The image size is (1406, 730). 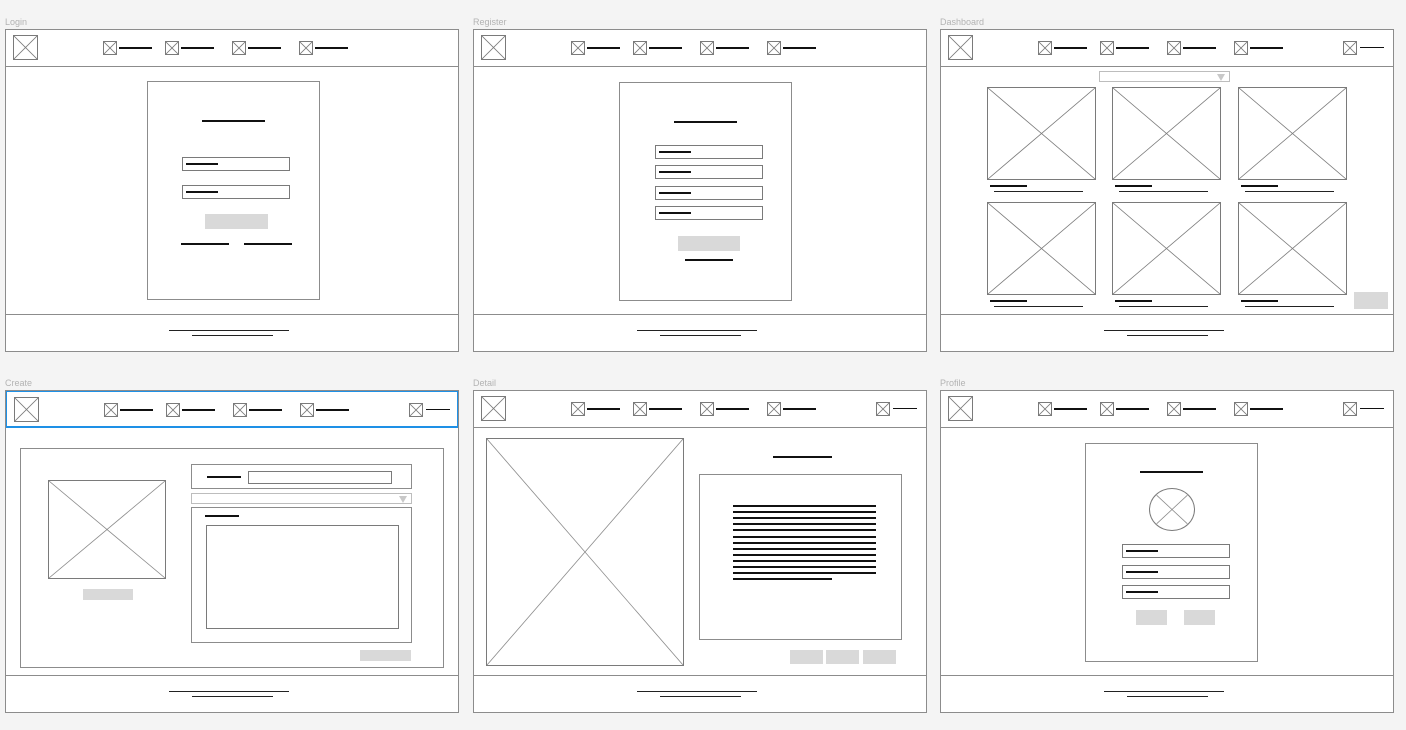 I want to click on detail-frame, so click(x=700, y=551).